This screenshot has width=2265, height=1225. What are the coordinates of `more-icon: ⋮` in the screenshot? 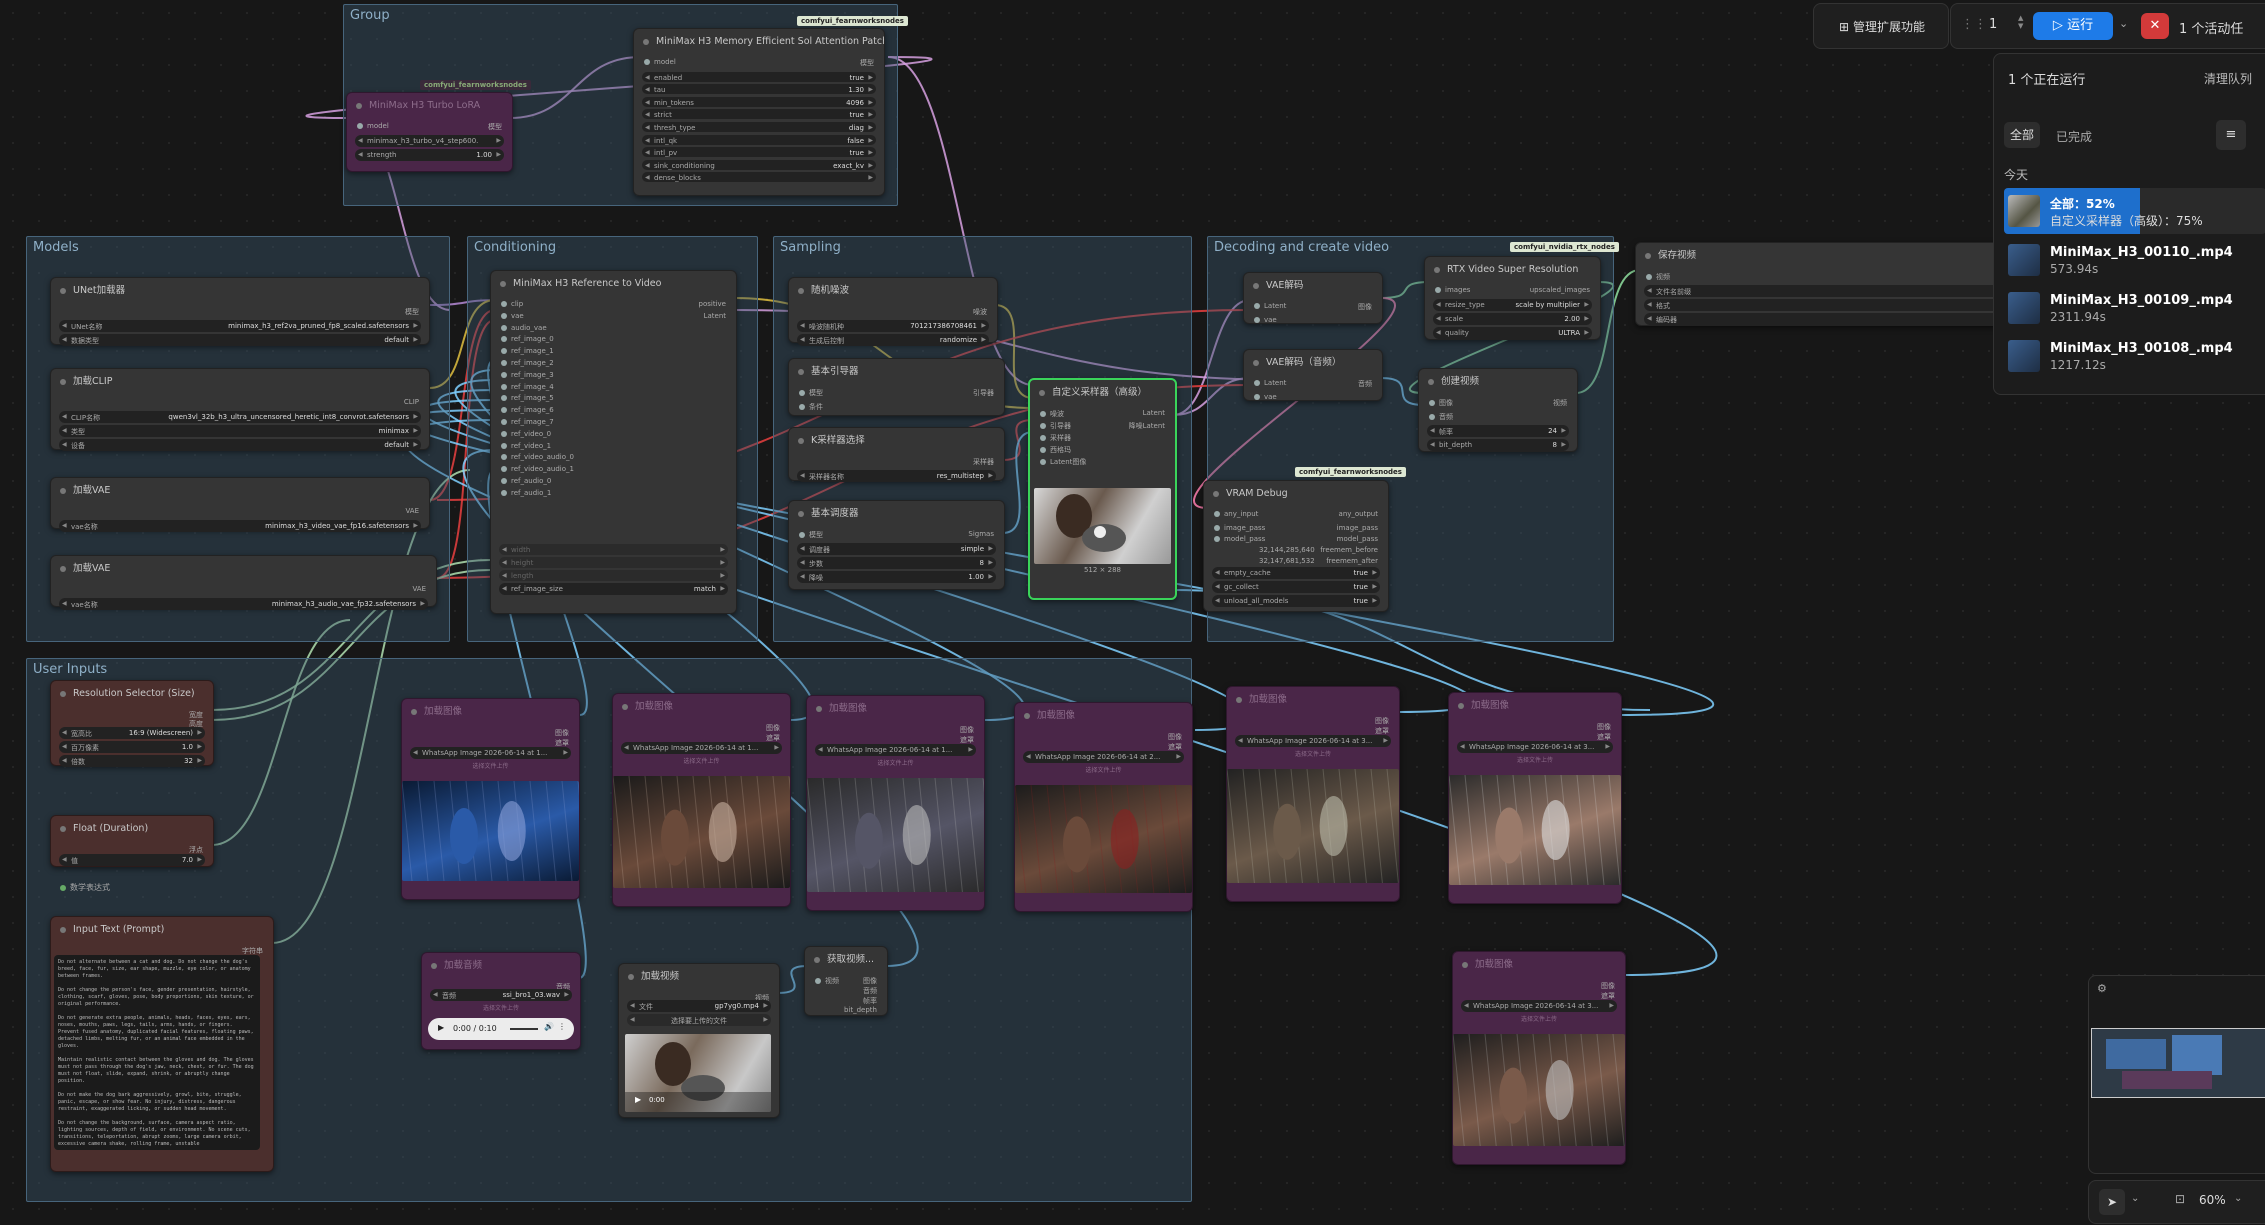 It's located at (562, 1026).